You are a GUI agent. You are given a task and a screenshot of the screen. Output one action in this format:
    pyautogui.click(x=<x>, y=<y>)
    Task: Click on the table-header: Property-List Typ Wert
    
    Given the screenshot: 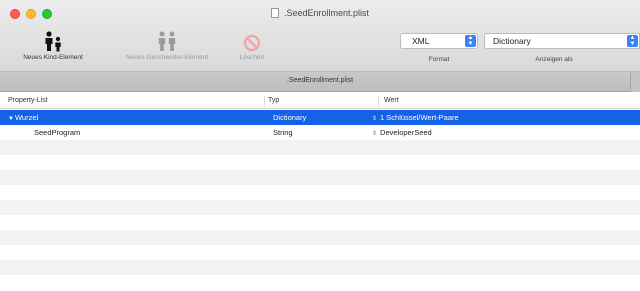 What is the action you would take?
    pyautogui.click(x=320, y=101)
    